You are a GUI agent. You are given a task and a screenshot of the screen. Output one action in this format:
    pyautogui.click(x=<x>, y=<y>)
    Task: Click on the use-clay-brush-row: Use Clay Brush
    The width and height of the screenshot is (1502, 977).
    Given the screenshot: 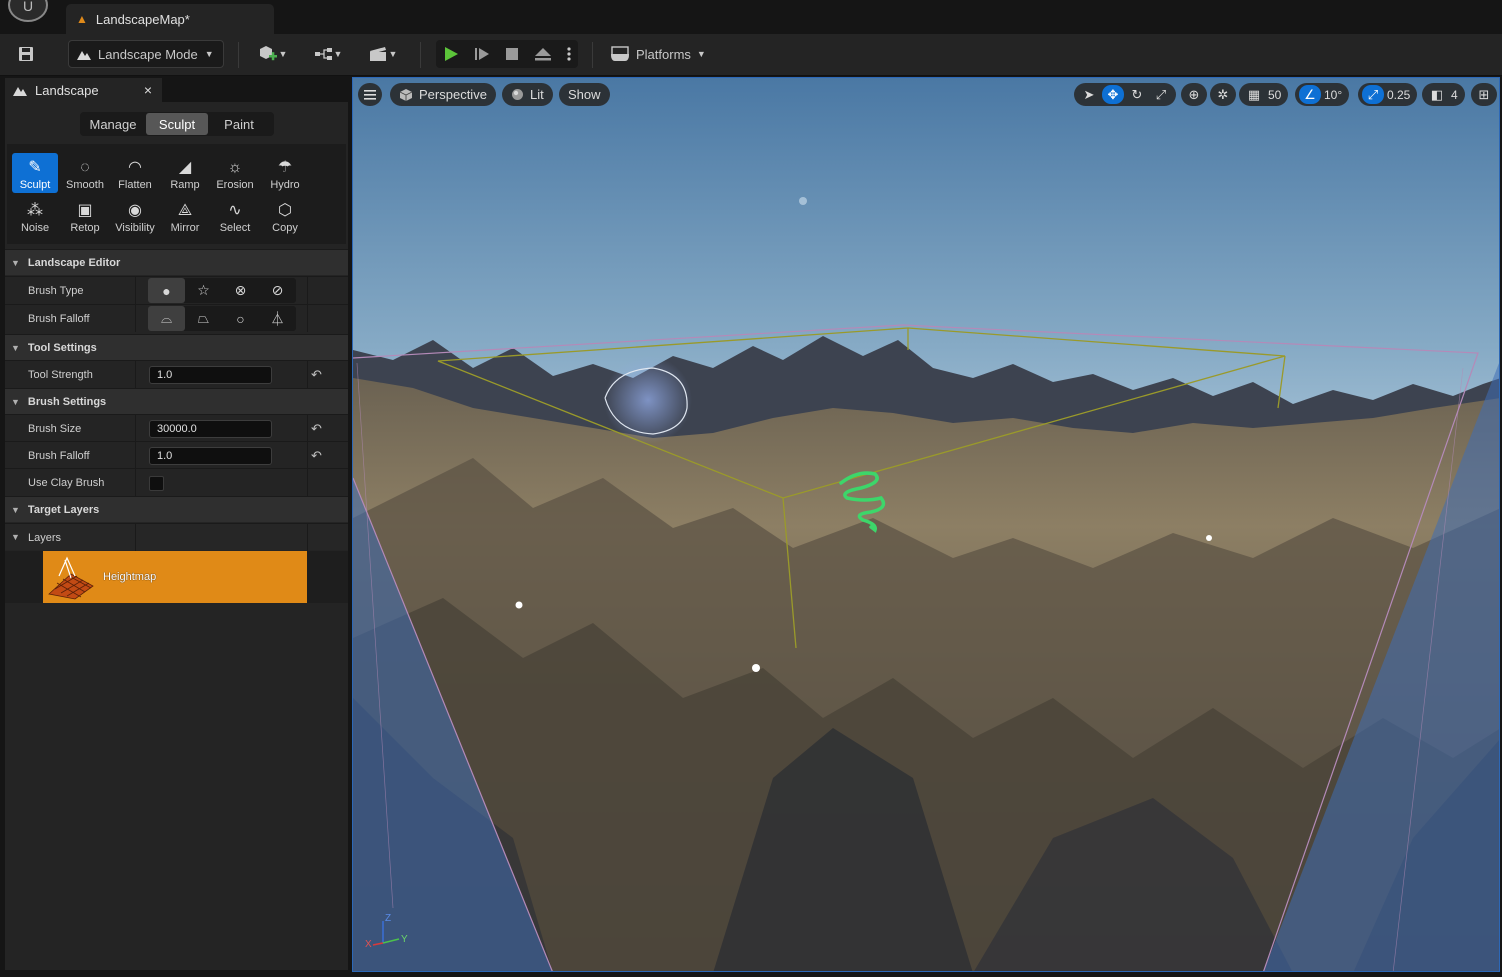 What is the action you would take?
    pyautogui.click(x=176, y=482)
    